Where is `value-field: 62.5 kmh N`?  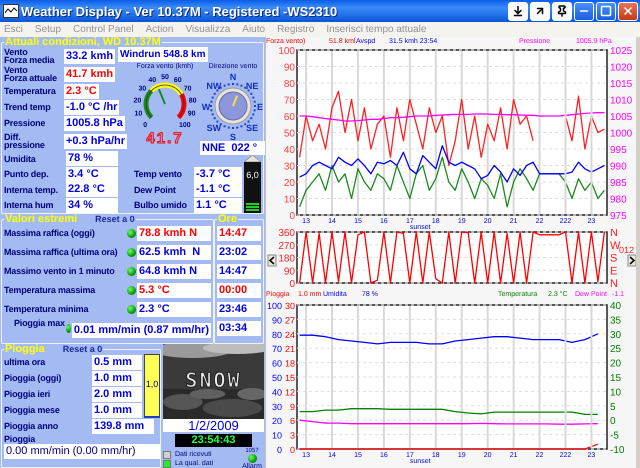
value-field: 62.5 kmh N is located at coordinates (174, 252).